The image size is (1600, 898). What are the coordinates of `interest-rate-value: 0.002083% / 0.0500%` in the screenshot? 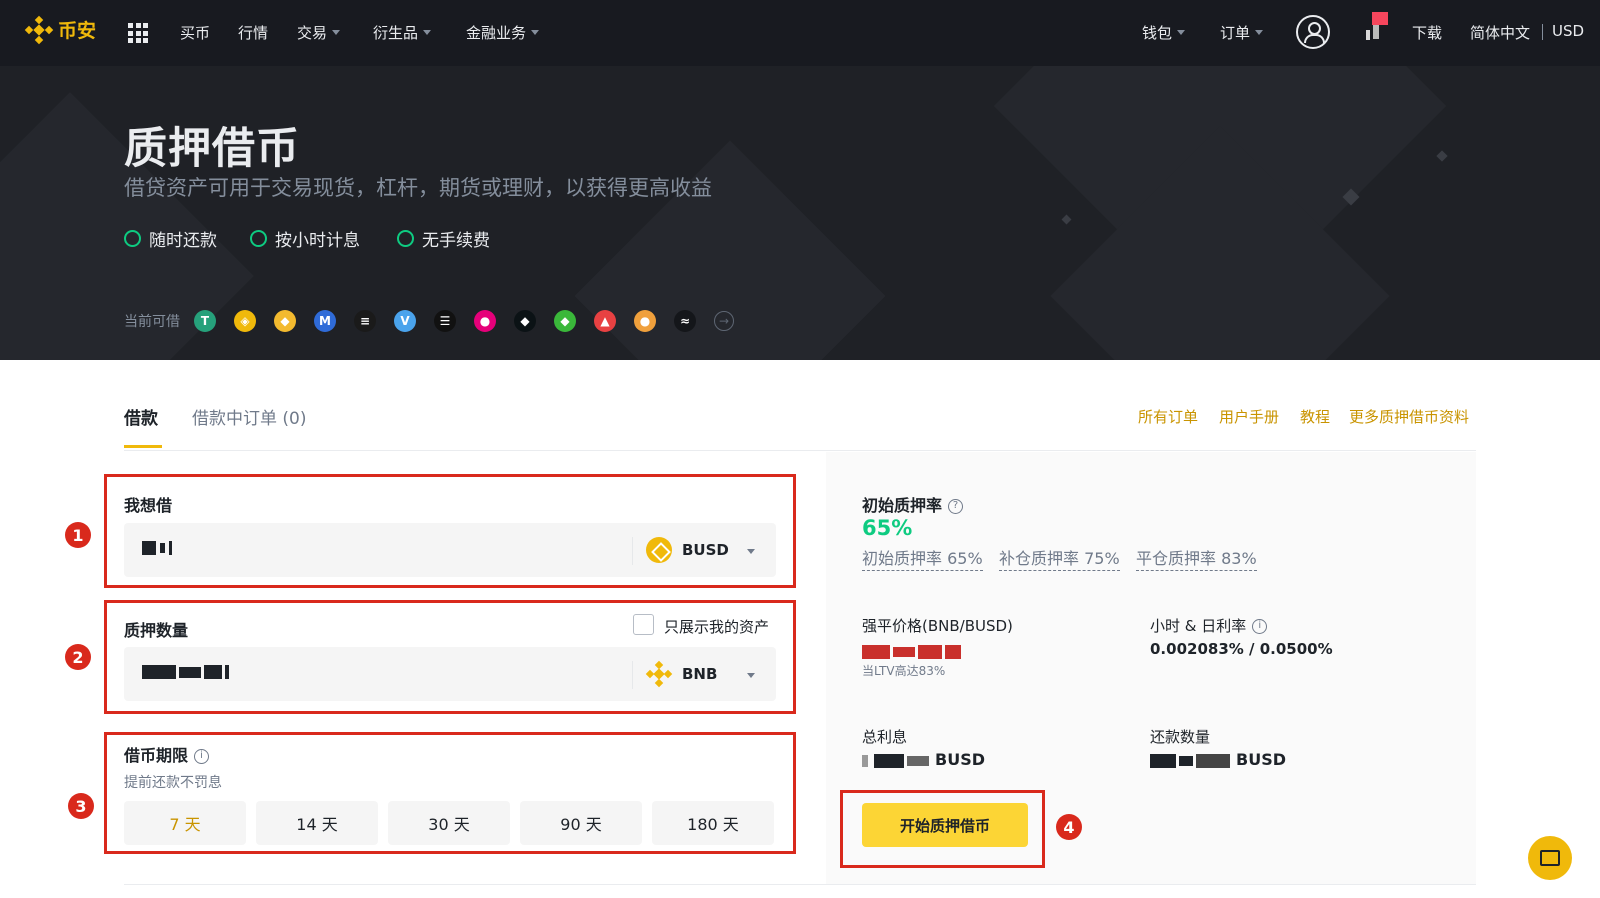 It's located at (1241, 649).